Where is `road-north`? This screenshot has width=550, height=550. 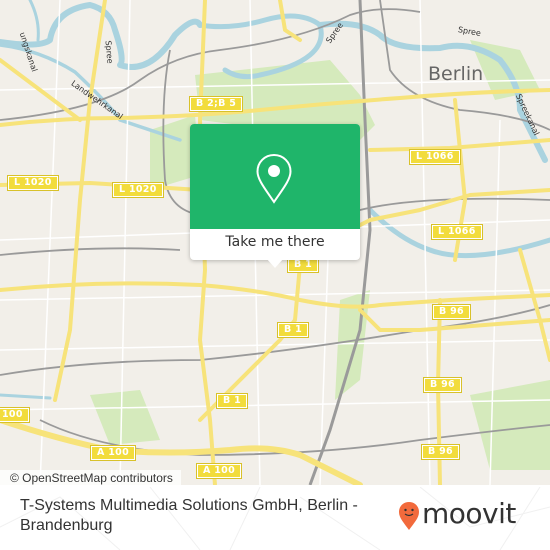
road-north is located at coordinates (290, 21).